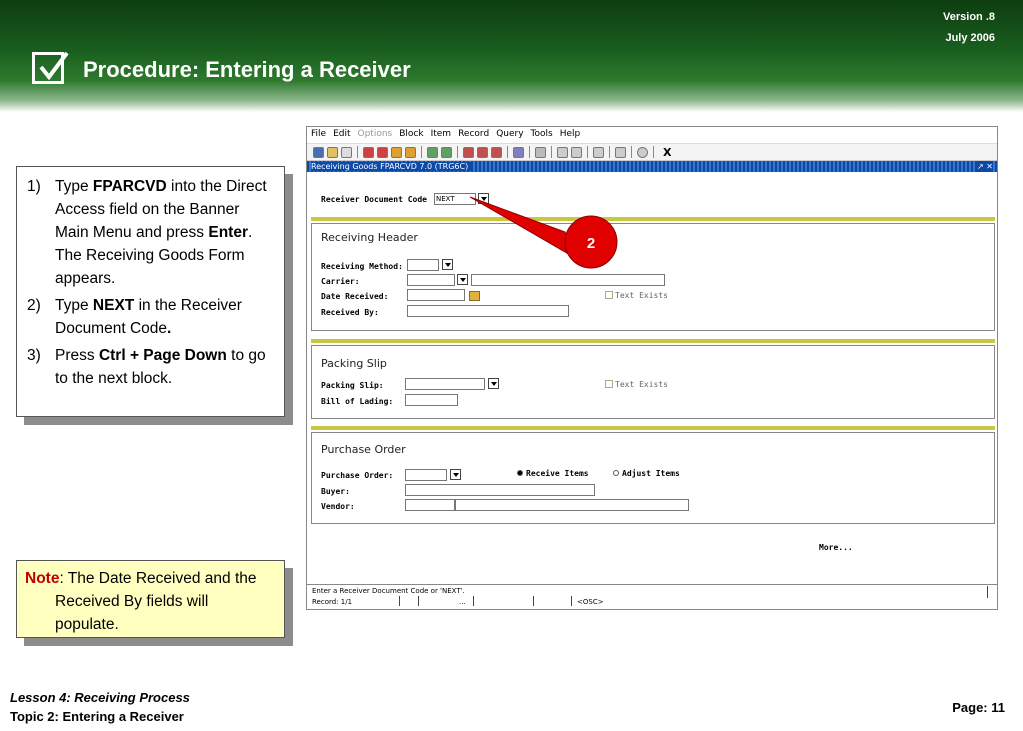 The height and width of the screenshot is (731, 1023). What do you see at coordinates (969, 28) in the screenshot?
I see `version-info: Version .8 July 2006` at bounding box center [969, 28].